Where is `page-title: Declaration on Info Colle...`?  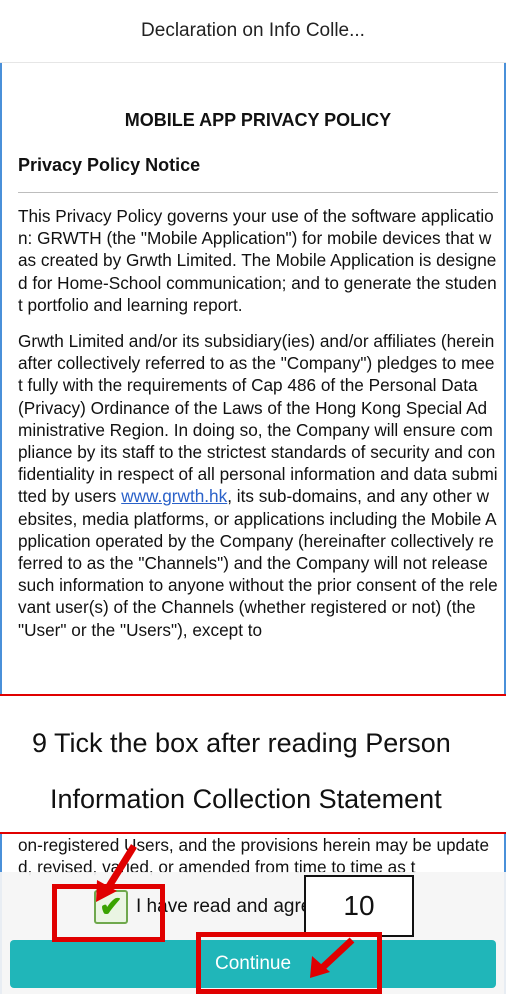 page-title: Declaration on Info Colle... is located at coordinates (253, 30).